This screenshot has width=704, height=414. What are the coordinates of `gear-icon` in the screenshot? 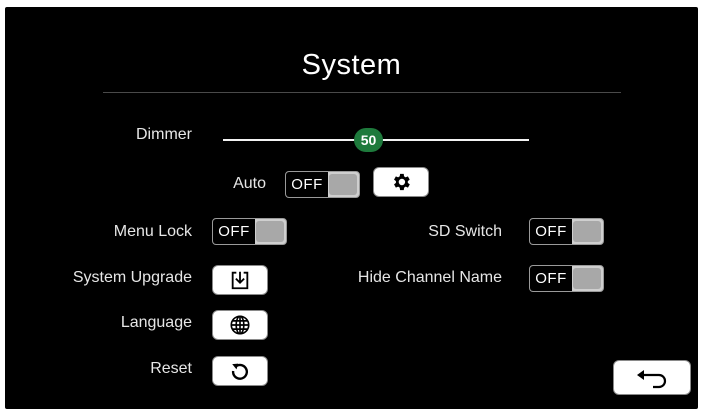 It's located at (402, 182).